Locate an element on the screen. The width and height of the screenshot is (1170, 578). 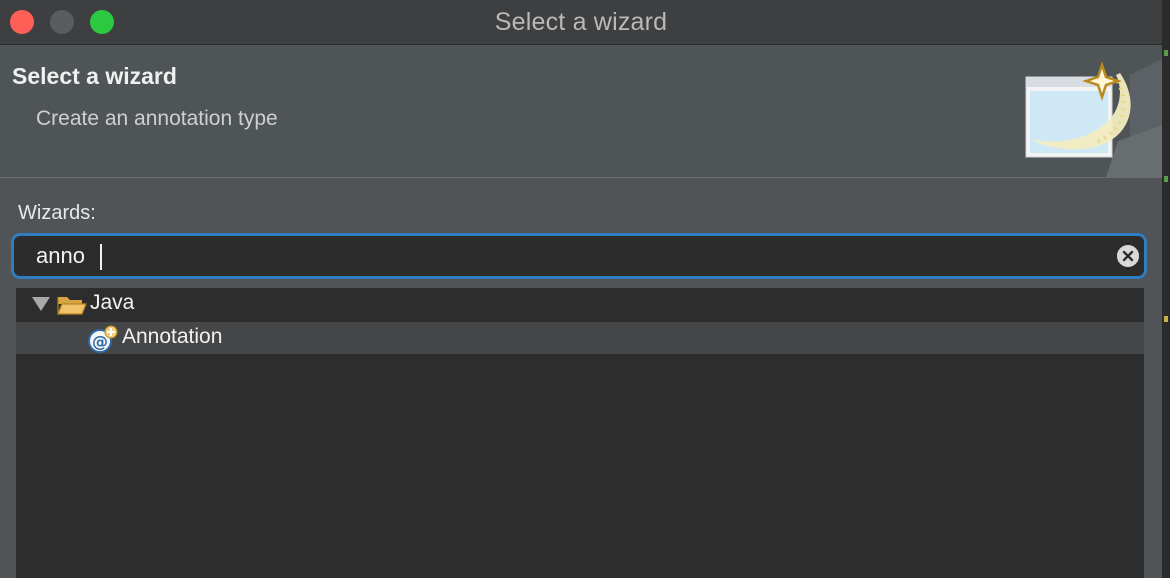
clear-icon is located at coordinates (1128, 256).